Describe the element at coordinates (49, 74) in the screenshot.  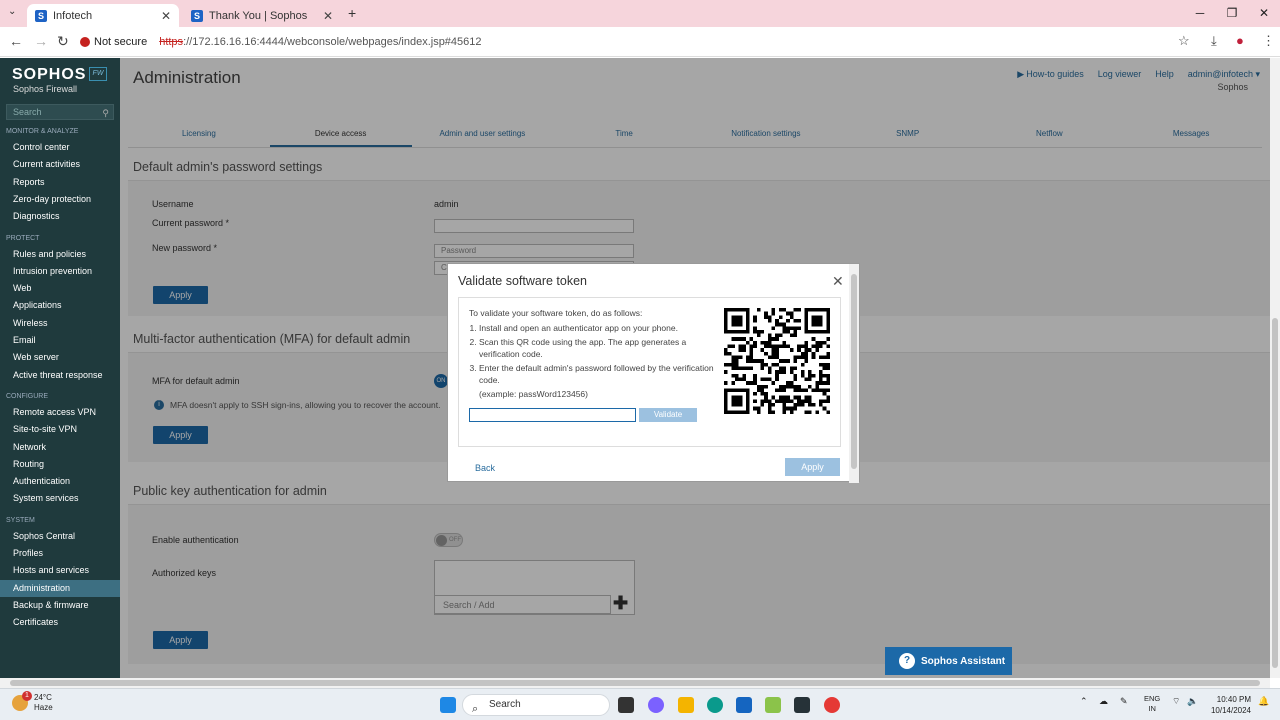
I see `sophos-logo: SOPHOS` at that location.